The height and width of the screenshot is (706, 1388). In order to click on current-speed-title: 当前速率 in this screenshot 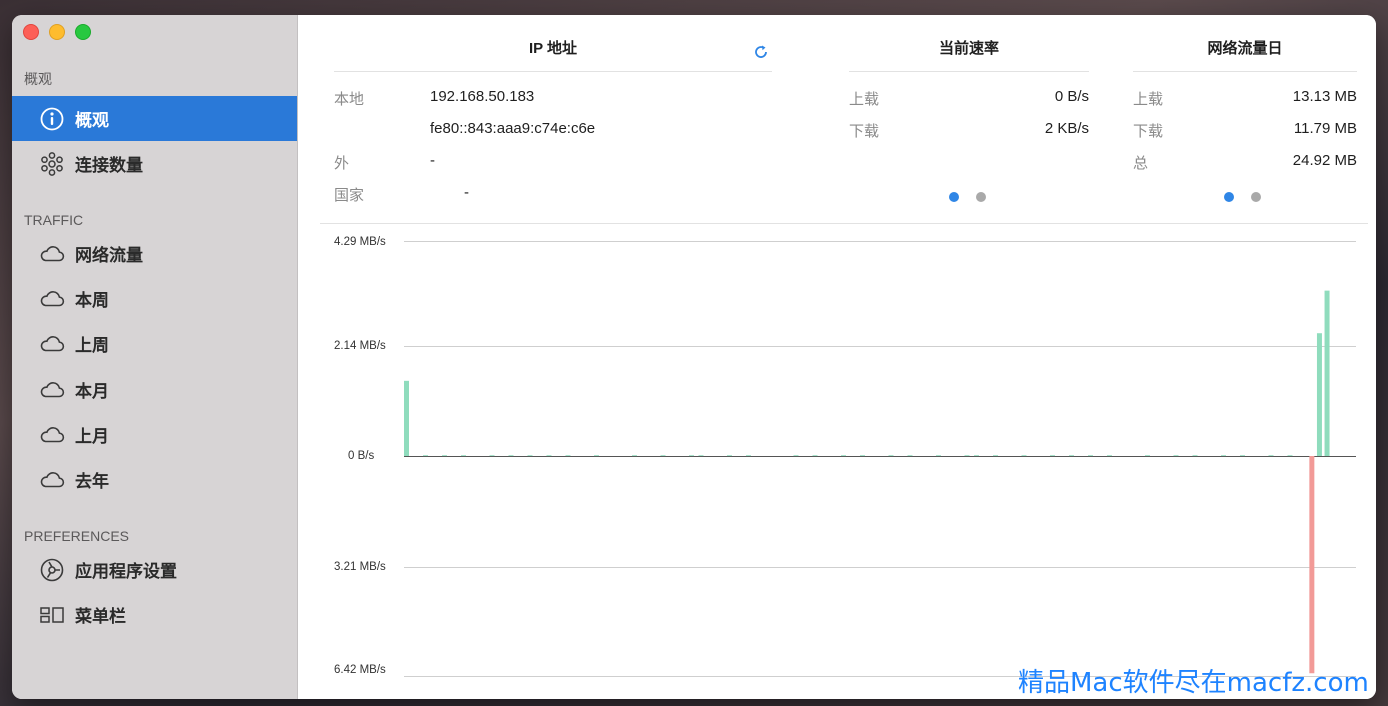, I will do `click(968, 48)`.